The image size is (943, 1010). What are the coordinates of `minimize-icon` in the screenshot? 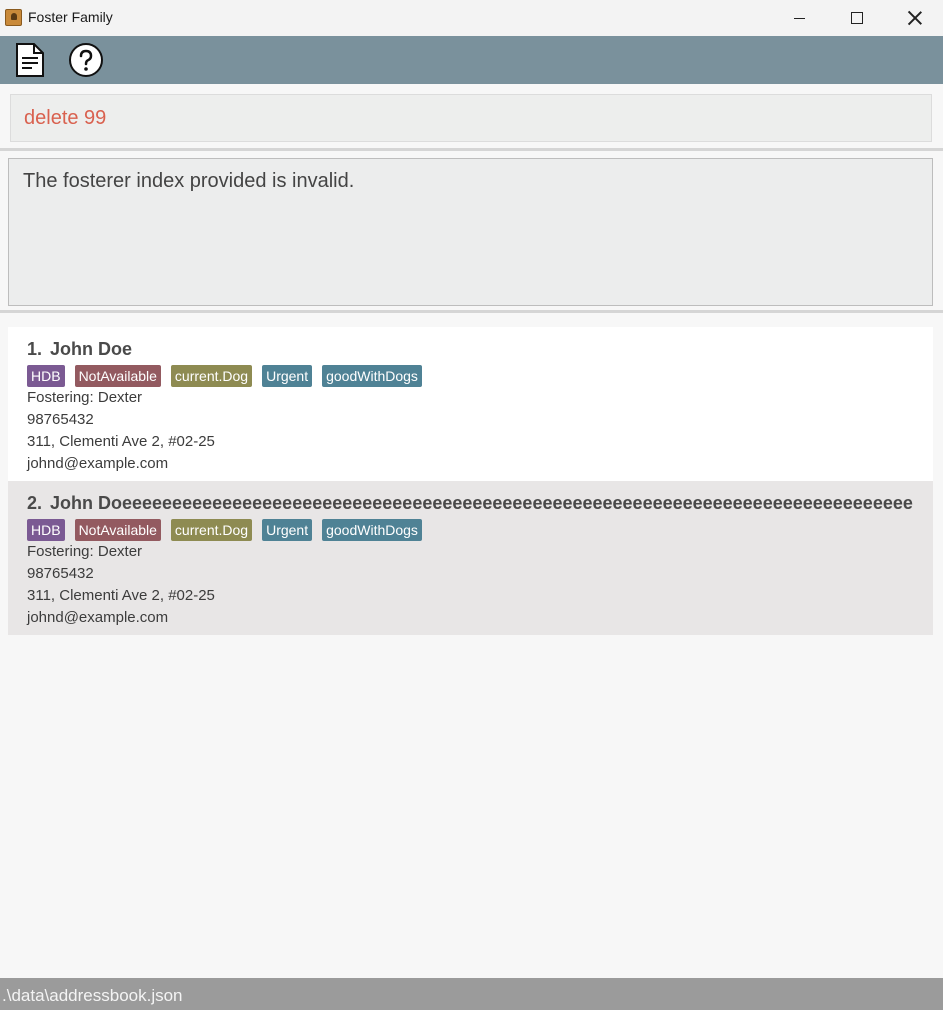 It's located at (799, 18).